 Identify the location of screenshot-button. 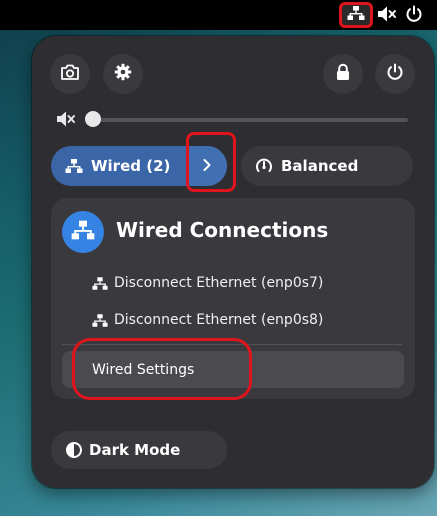
(70, 74).